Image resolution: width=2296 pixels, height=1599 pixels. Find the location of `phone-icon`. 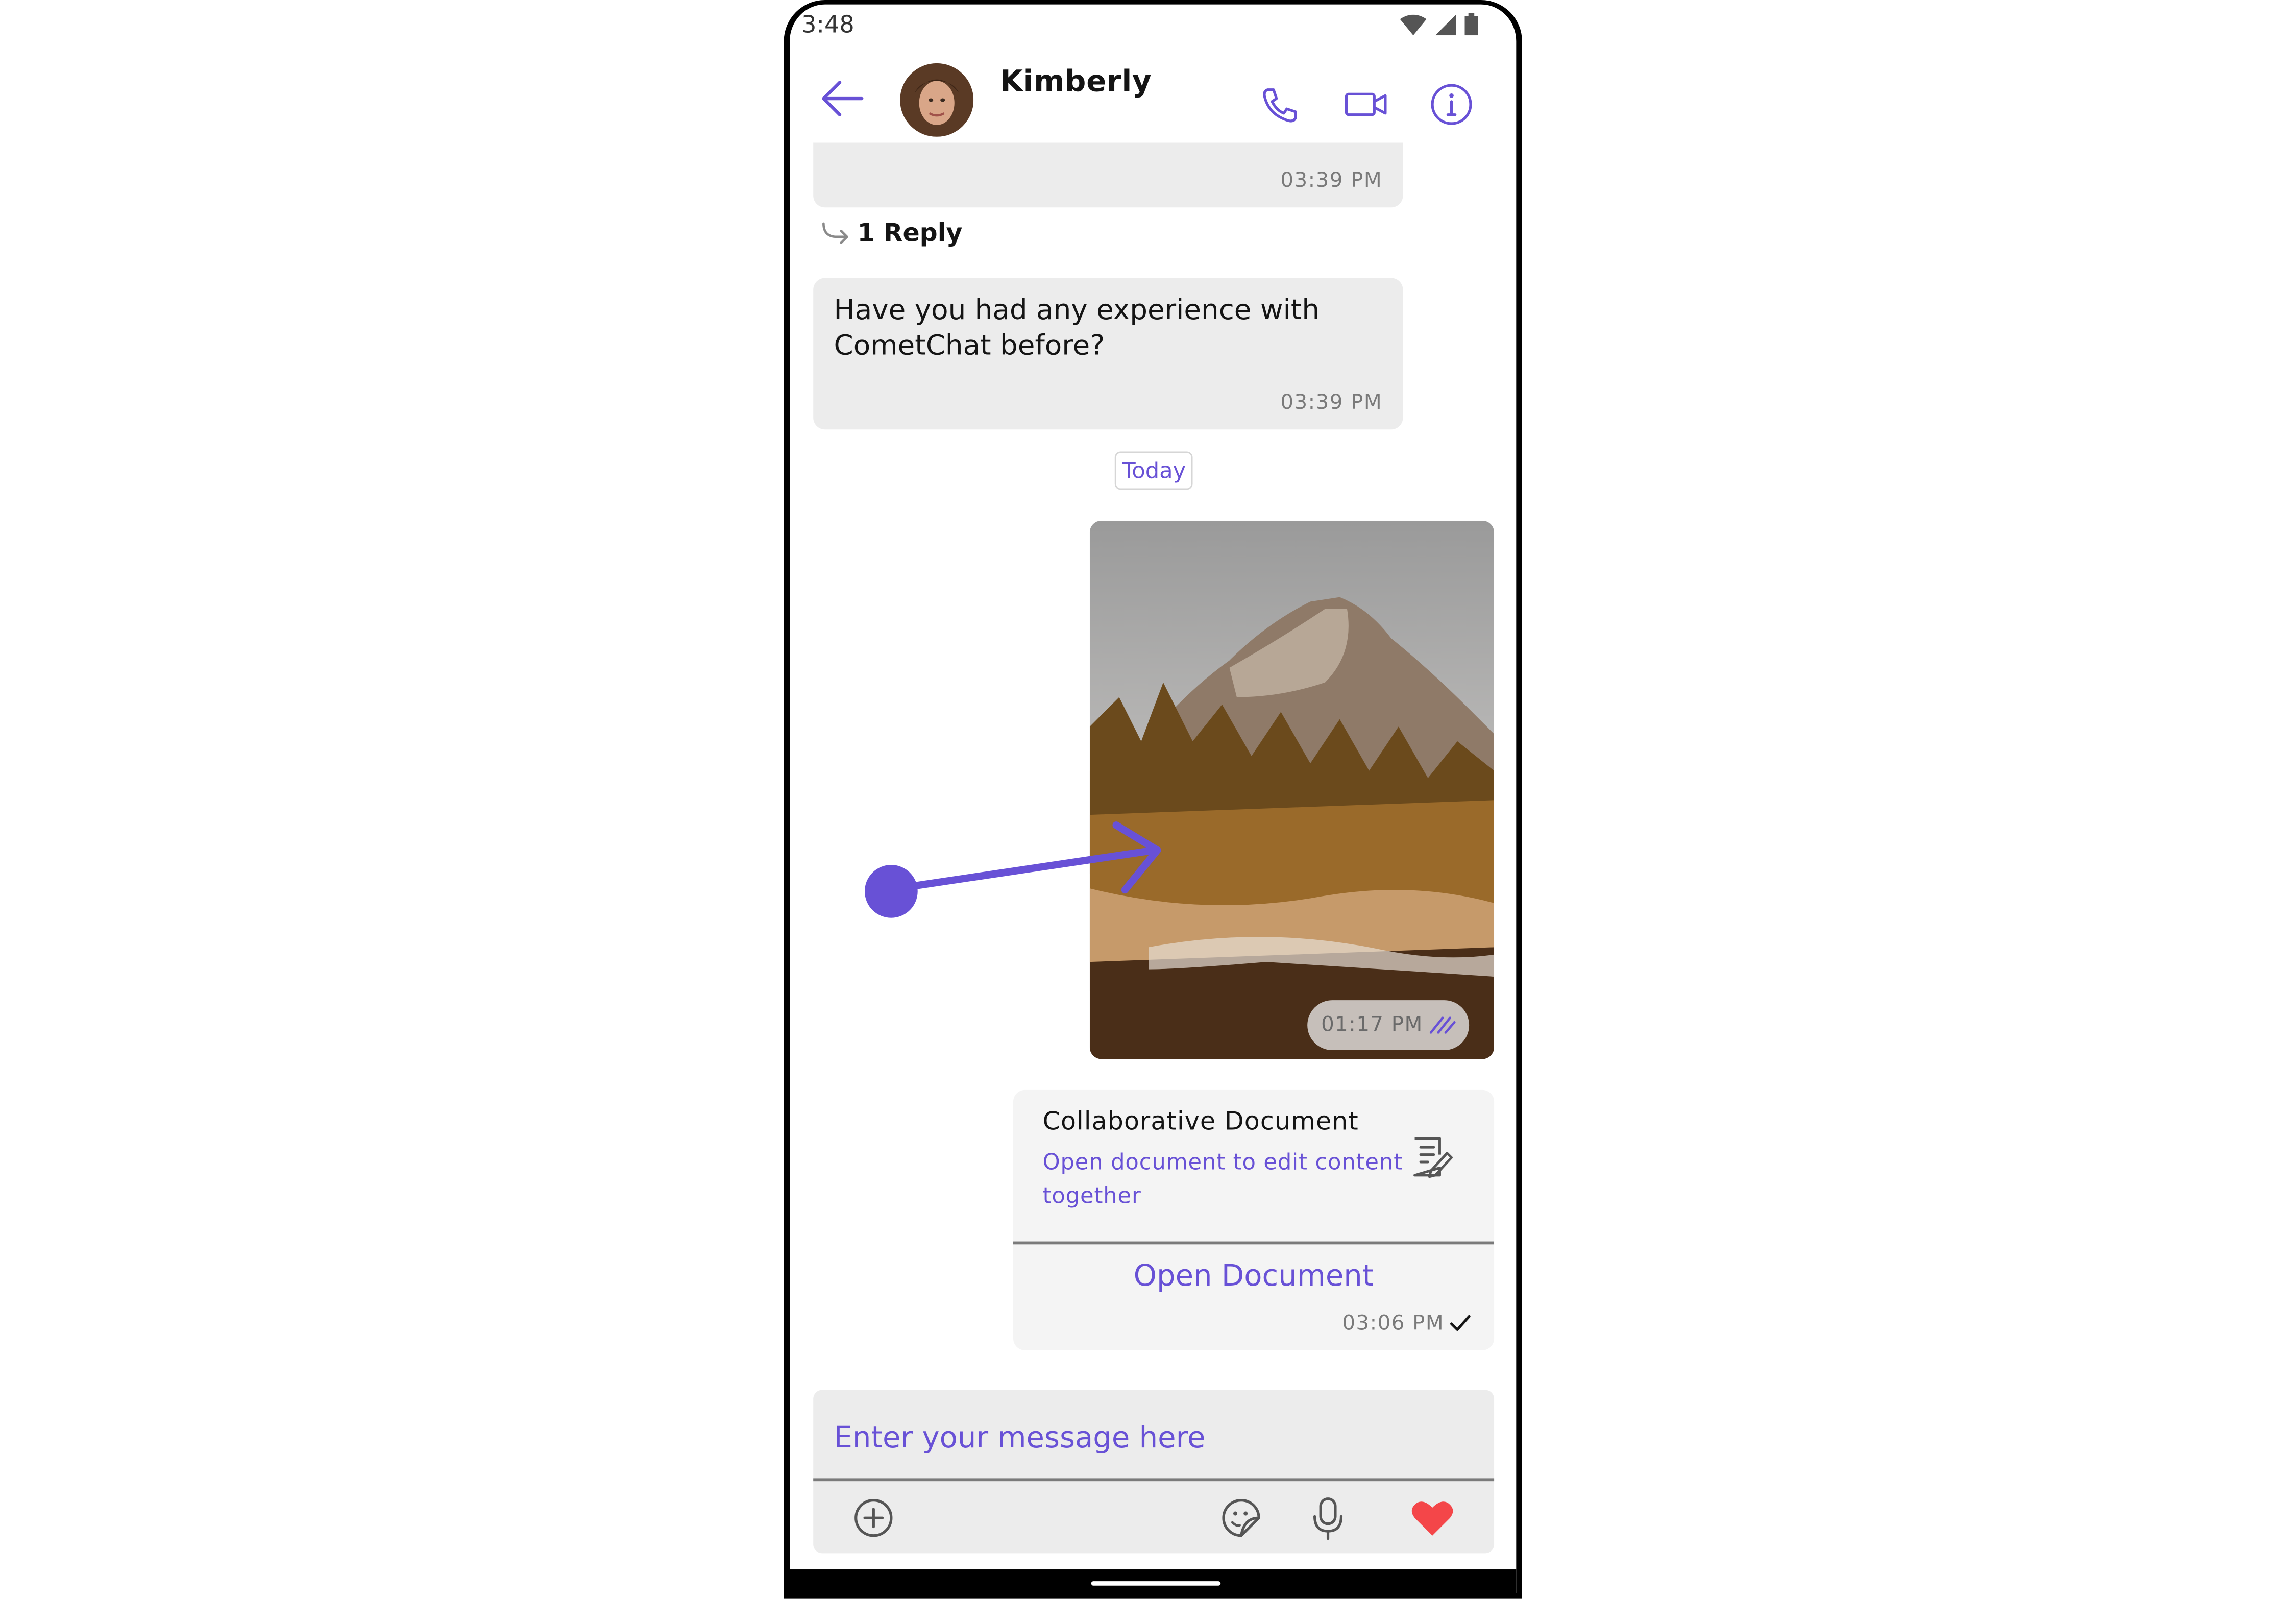

phone-icon is located at coordinates (1280, 105).